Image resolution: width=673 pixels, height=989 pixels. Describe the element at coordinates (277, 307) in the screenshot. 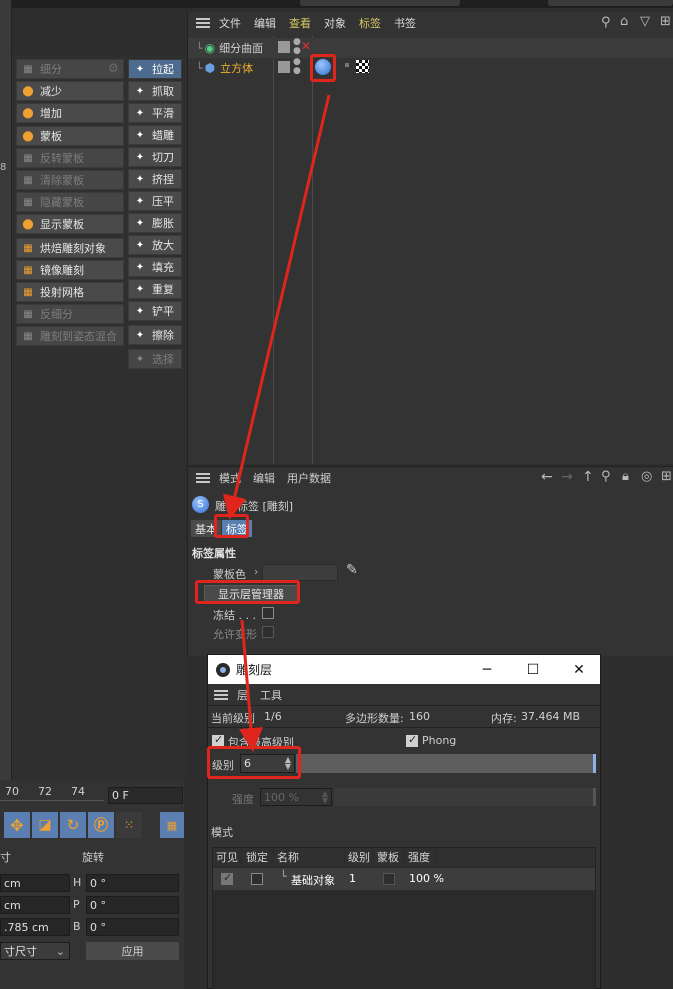

I see `arrow-to-tag-tab` at that location.